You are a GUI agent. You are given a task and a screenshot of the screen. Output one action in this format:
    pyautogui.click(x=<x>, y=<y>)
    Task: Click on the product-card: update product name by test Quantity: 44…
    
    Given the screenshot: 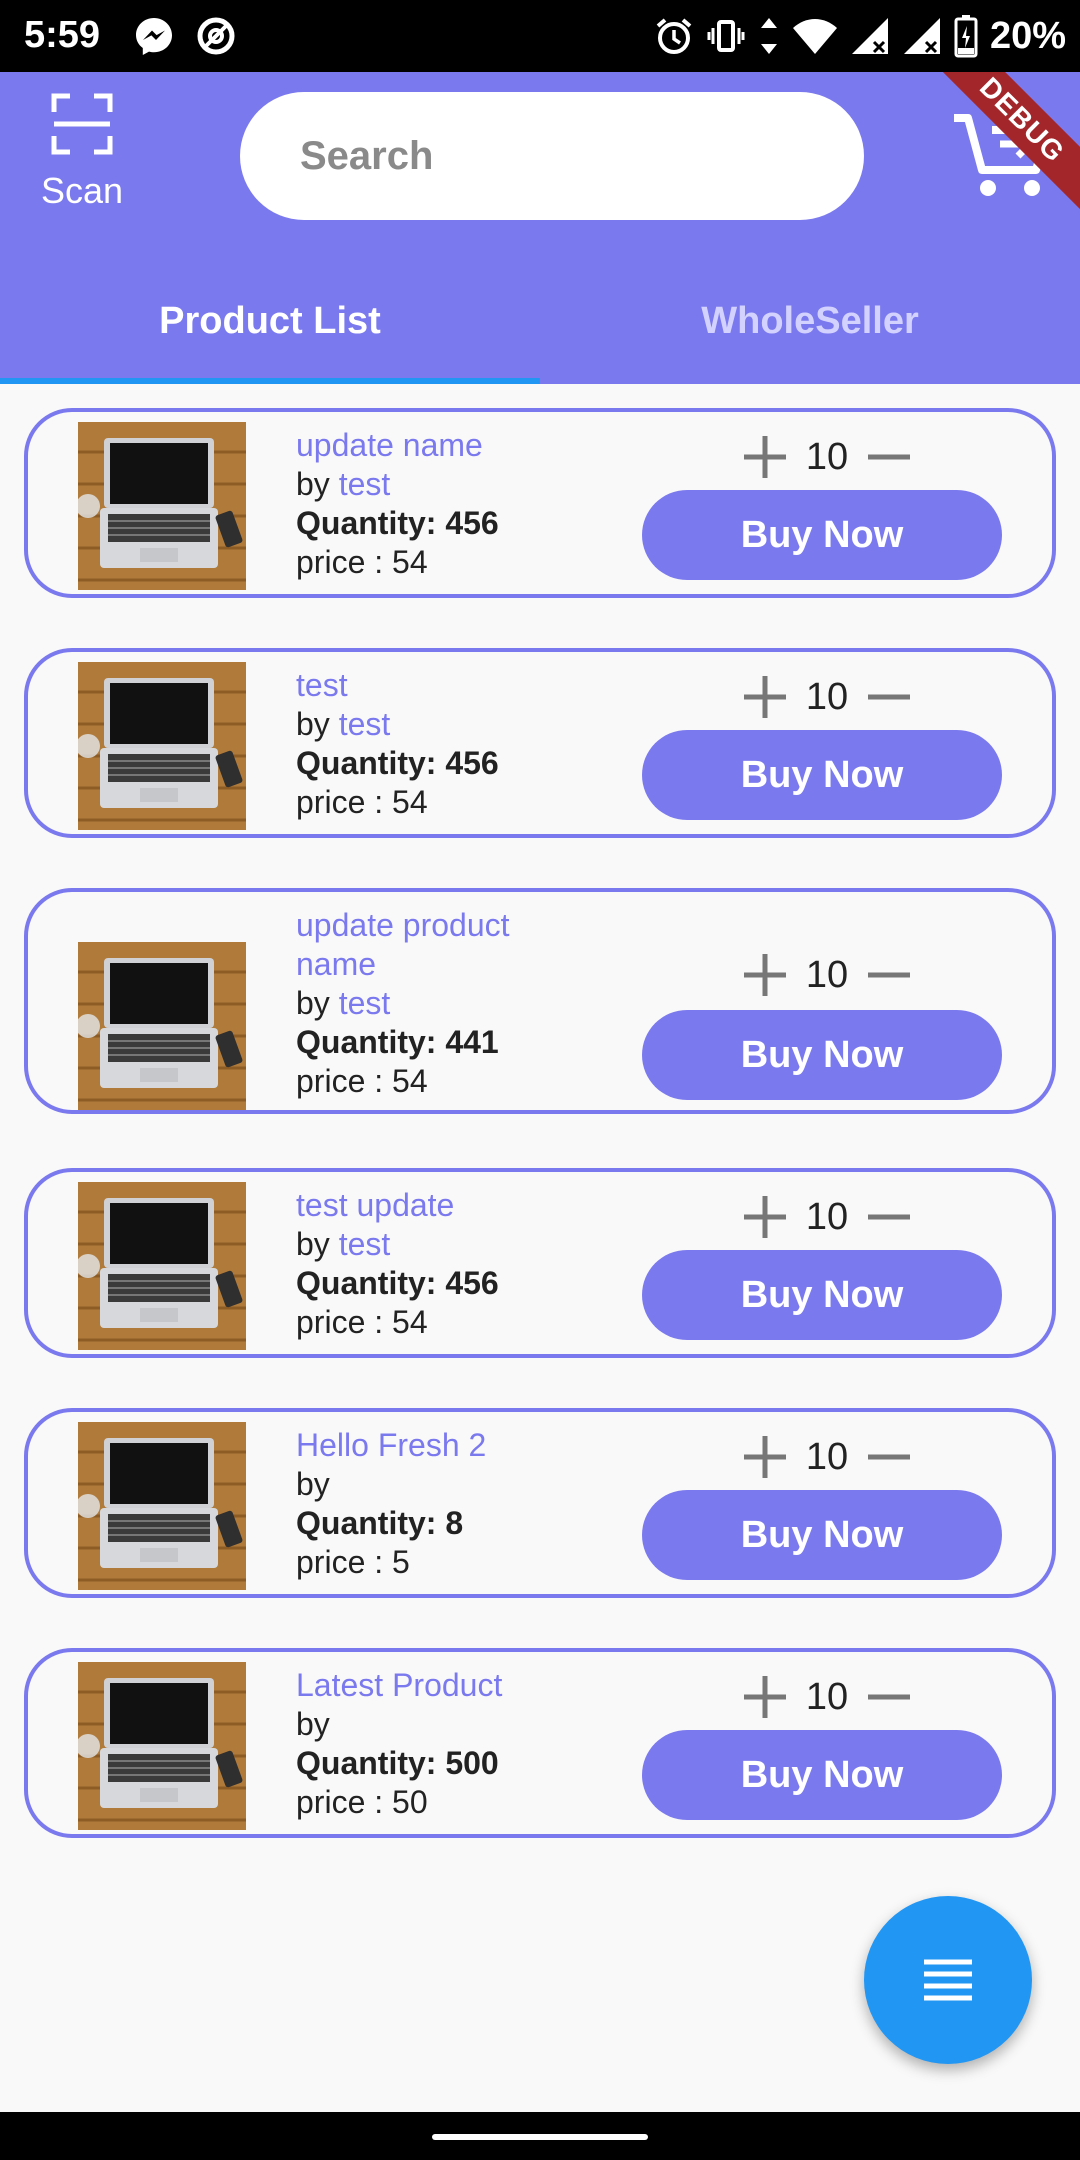 What is the action you would take?
    pyautogui.click(x=540, y=1001)
    